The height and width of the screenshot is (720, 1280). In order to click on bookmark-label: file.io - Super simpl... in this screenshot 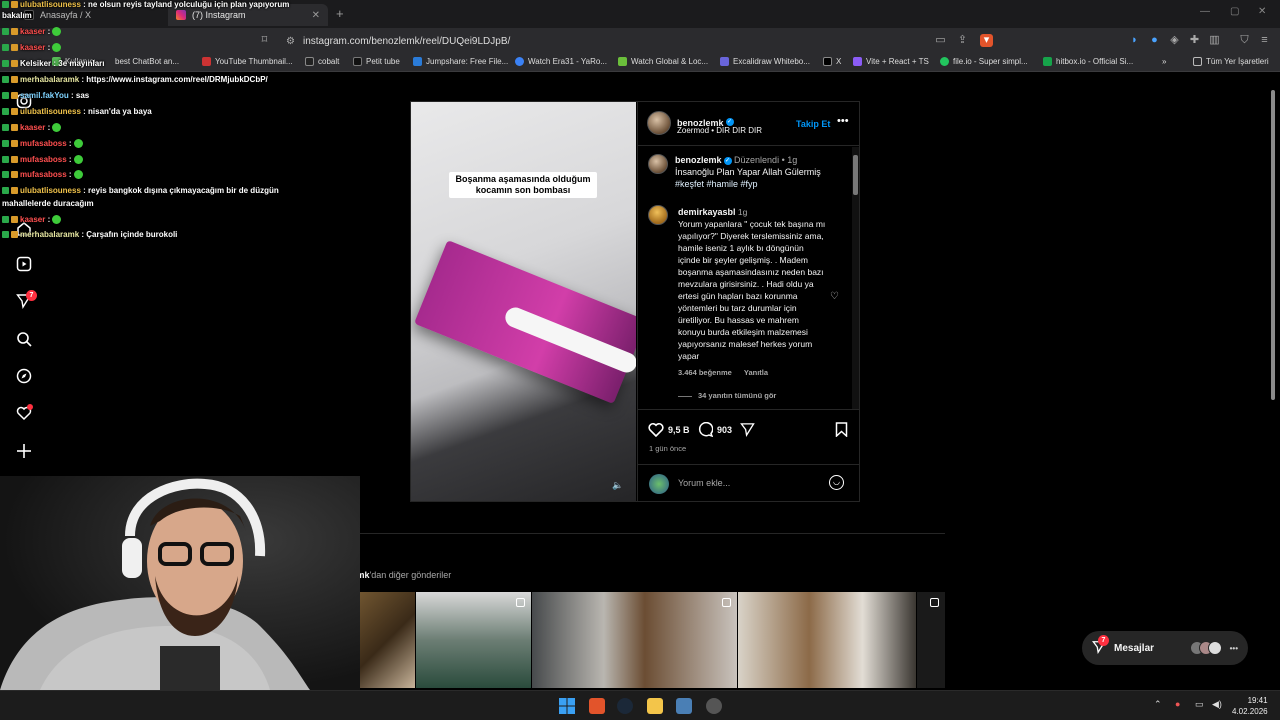, I will do `click(990, 61)`.